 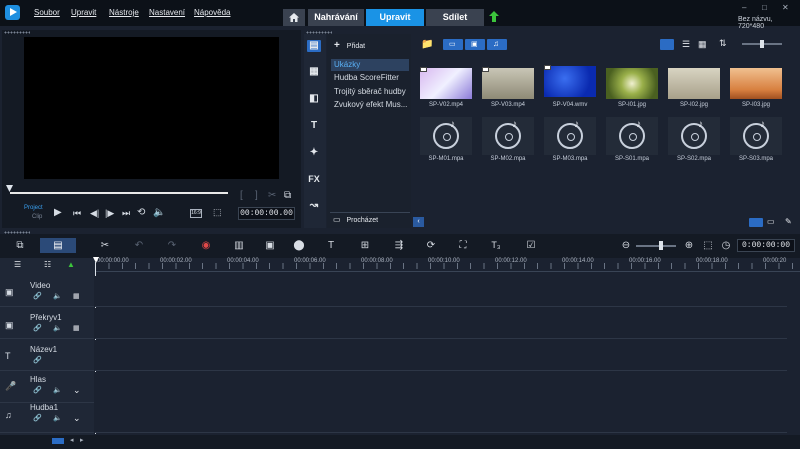 What do you see at coordinates (771, 221) in the screenshot?
I see `storyboard-view-icon: ▭` at bounding box center [771, 221].